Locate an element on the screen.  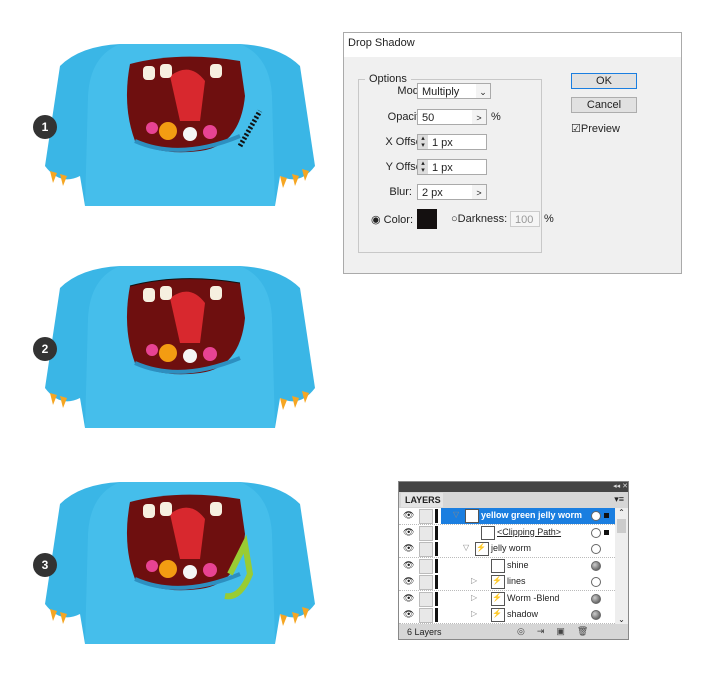
scrollbar: ⌃ ⌄ is located at coordinates (621, 566).